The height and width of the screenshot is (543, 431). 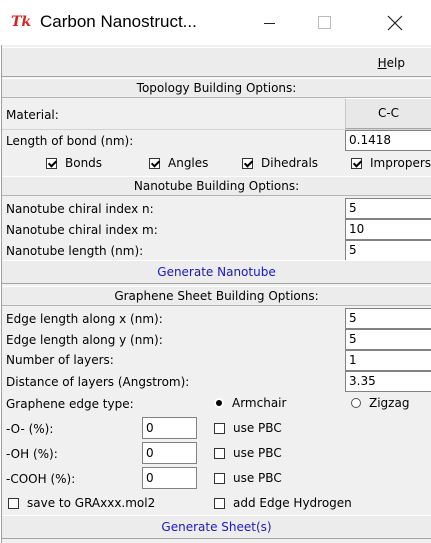 I want to click on maximize-button, so click(x=325, y=22).